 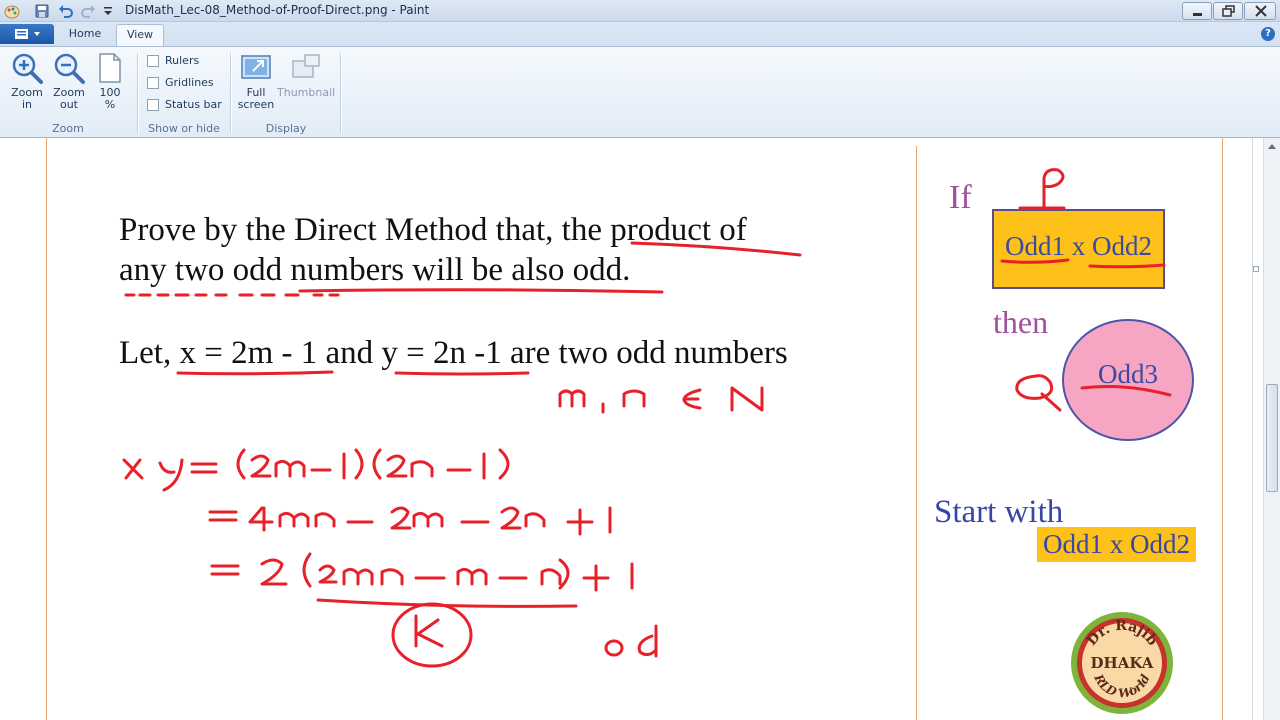 I want to click on menu-icon, so click(x=27, y=34).